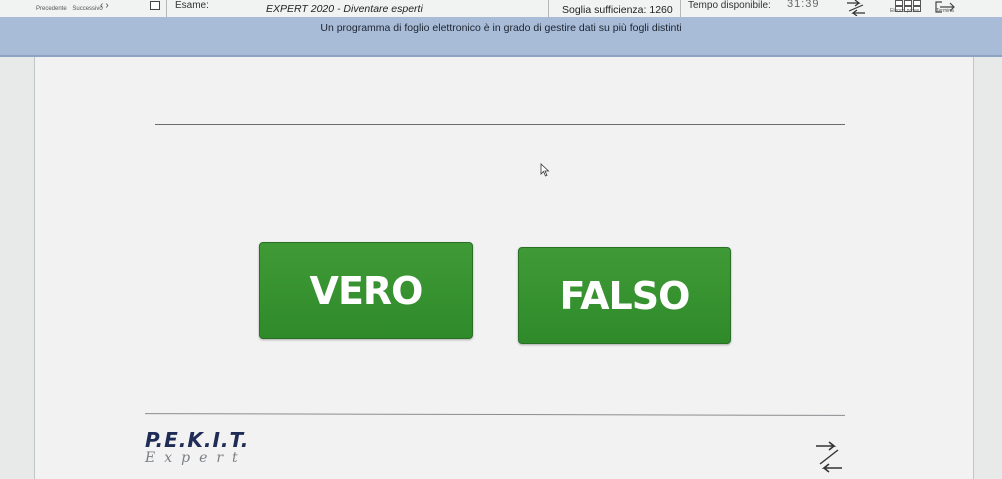  What do you see at coordinates (905, 11) in the screenshot?
I see `list-label: Elenco prove` at bounding box center [905, 11].